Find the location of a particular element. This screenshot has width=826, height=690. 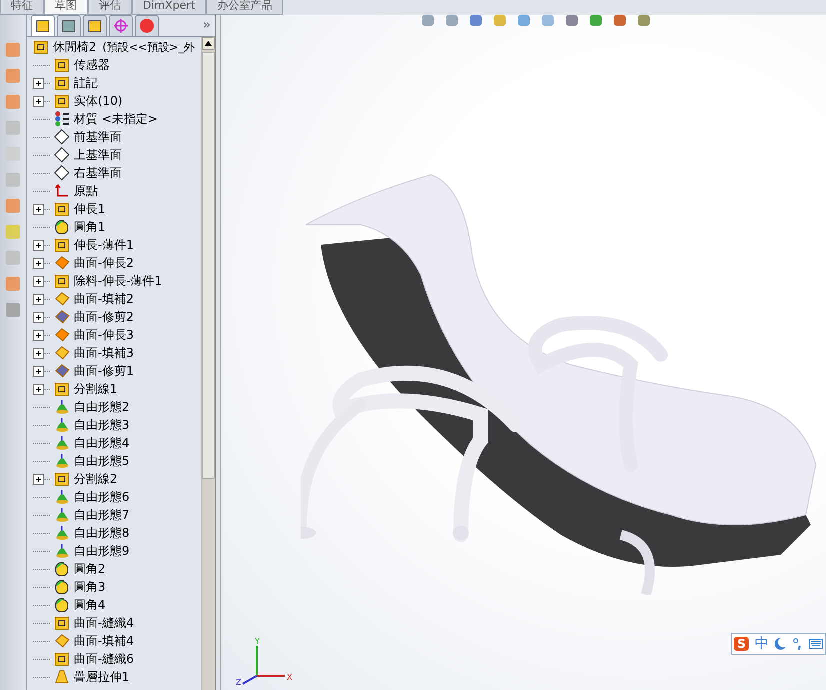

tree-item: 曲面-縫織4 is located at coordinates (104, 623).